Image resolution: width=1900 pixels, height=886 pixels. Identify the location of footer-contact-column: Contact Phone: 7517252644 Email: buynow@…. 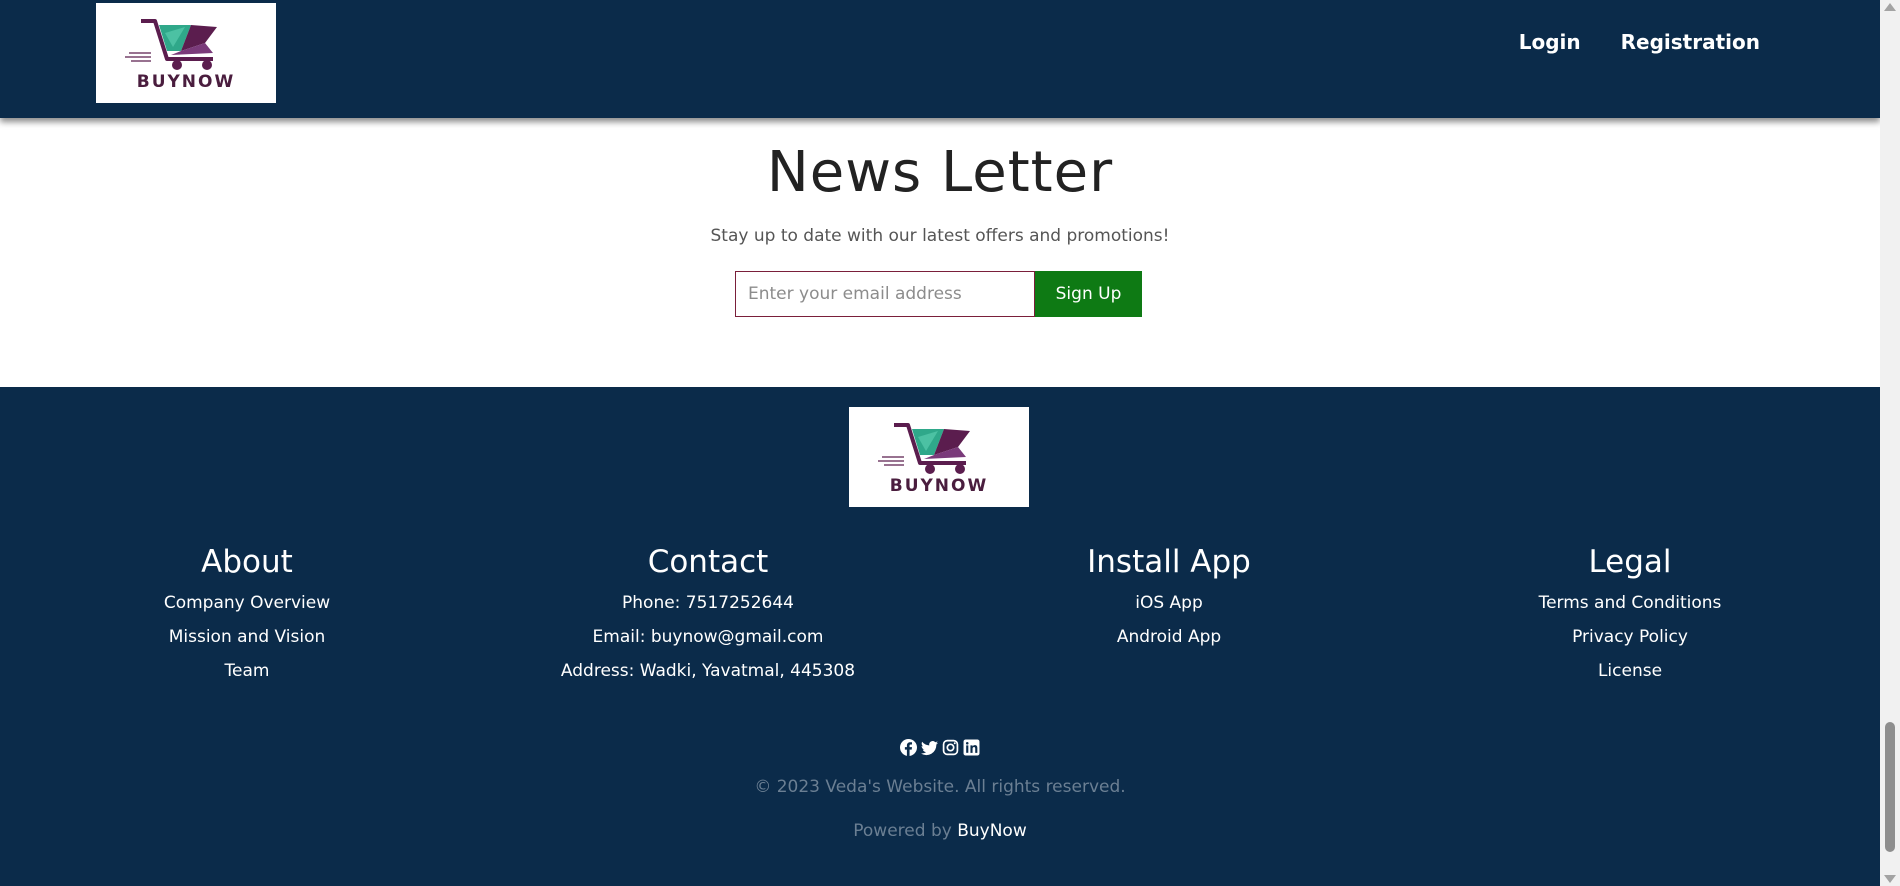
(708, 616).